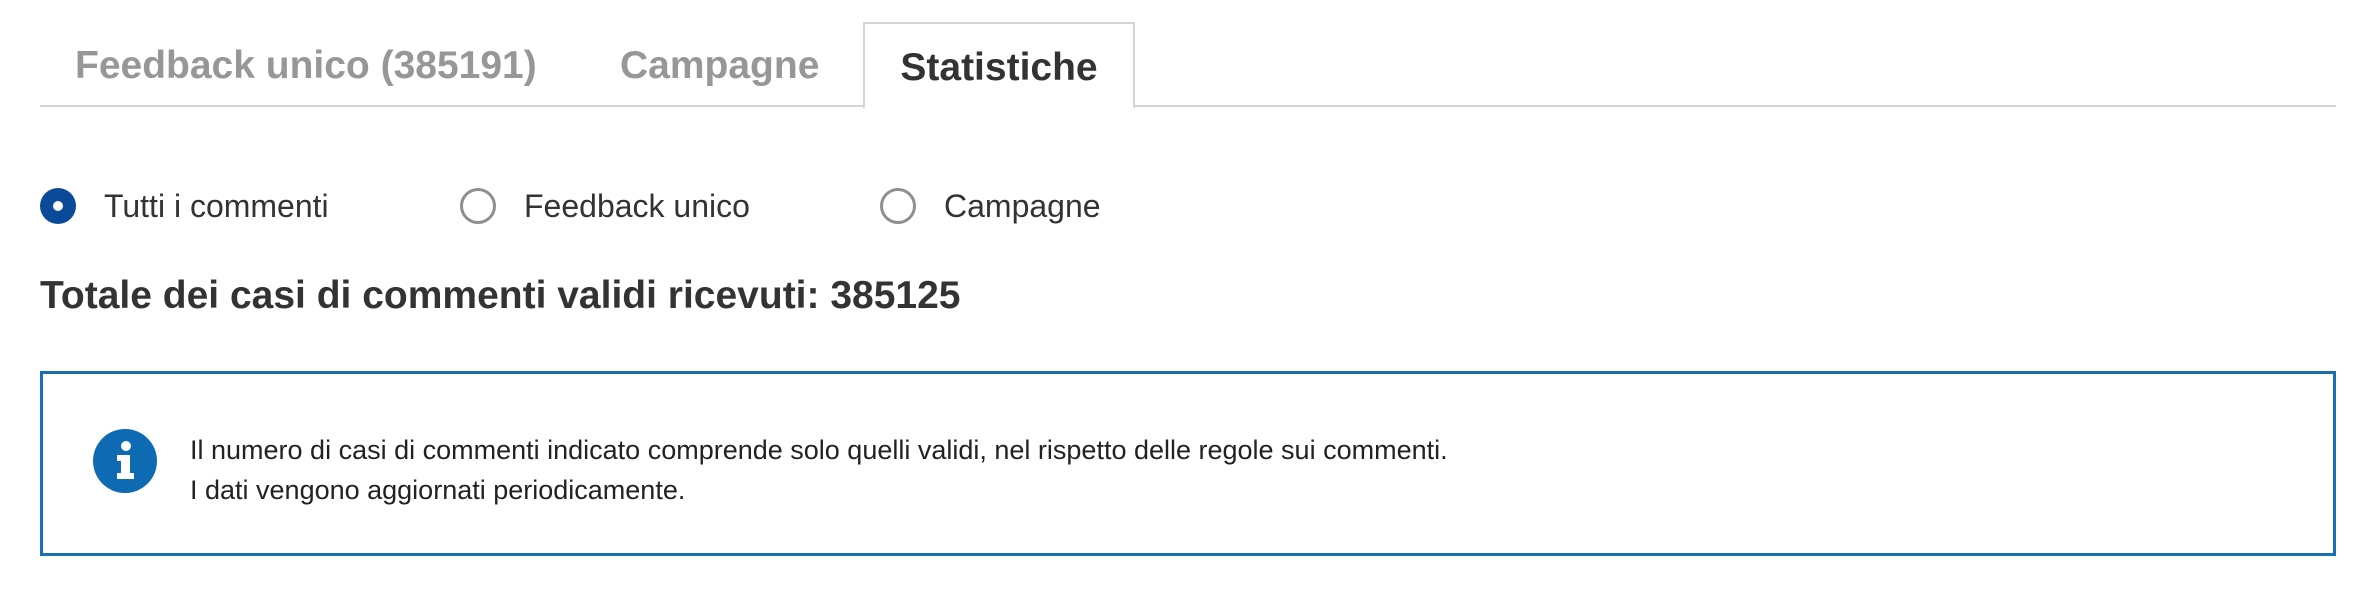  I want to click on radio-campagne: Campagne, so click(990, 206).